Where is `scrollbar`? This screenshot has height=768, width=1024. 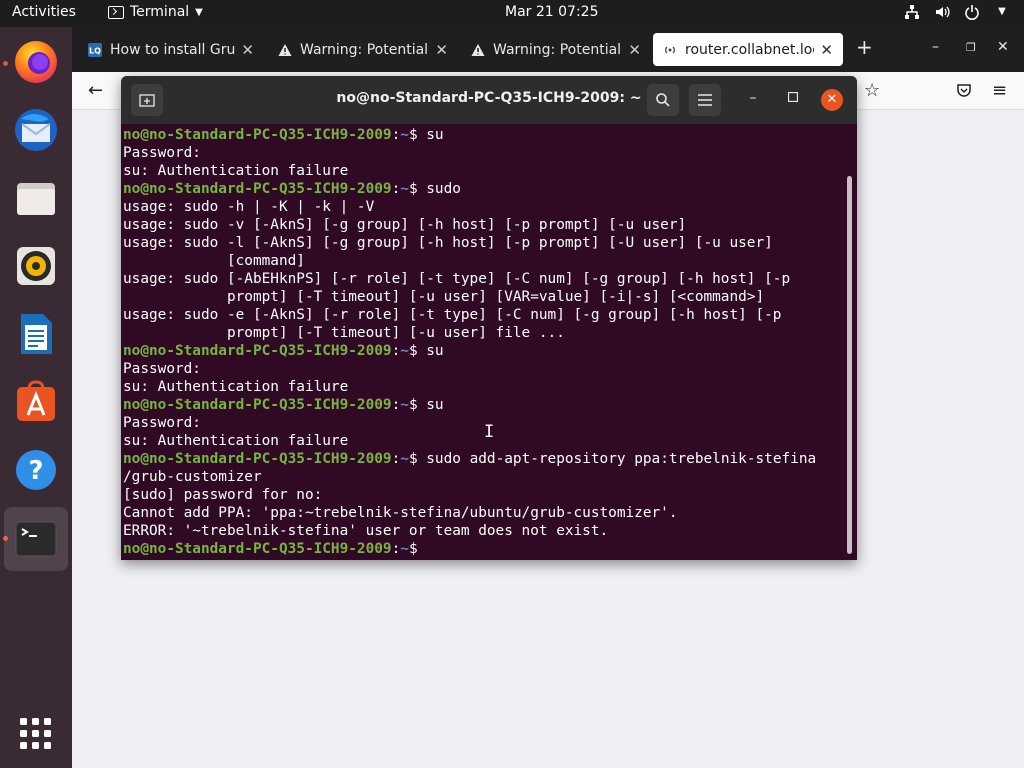
scrollbar is located at coordinates (849, 365).